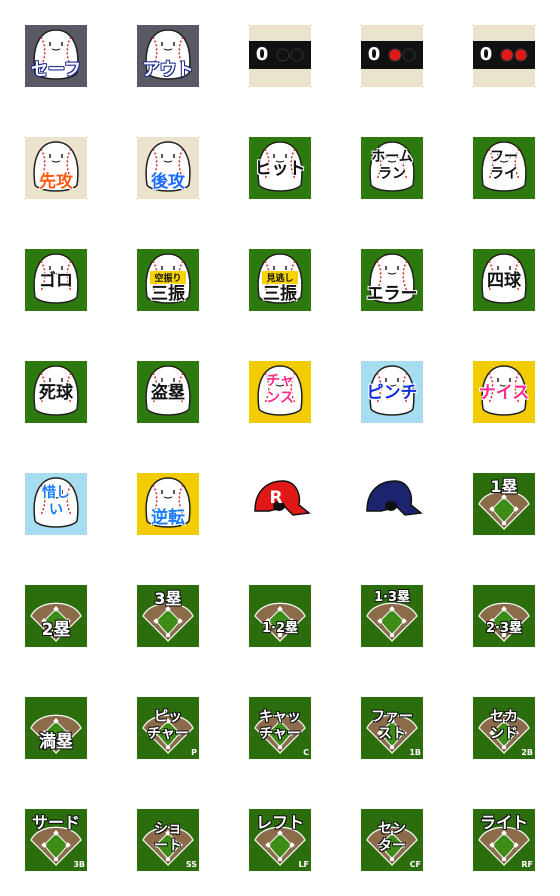 The image size is (560, 896). Describe the element at coordinates (392, 597) in the screenshot. I see `sticker-label: 1·3塁` at that location.